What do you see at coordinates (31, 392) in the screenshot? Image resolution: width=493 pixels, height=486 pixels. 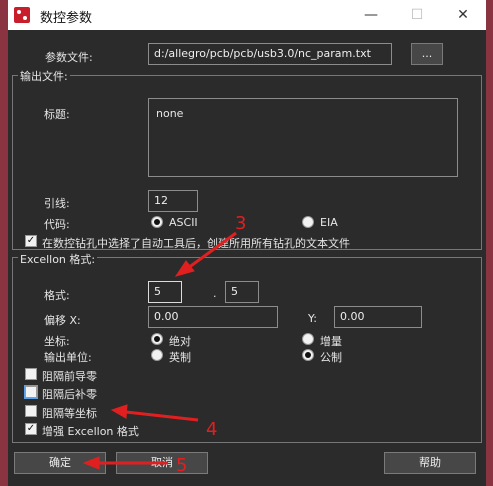 I see `suppress-trailing-checkbox` at bounding box center [31, 392].